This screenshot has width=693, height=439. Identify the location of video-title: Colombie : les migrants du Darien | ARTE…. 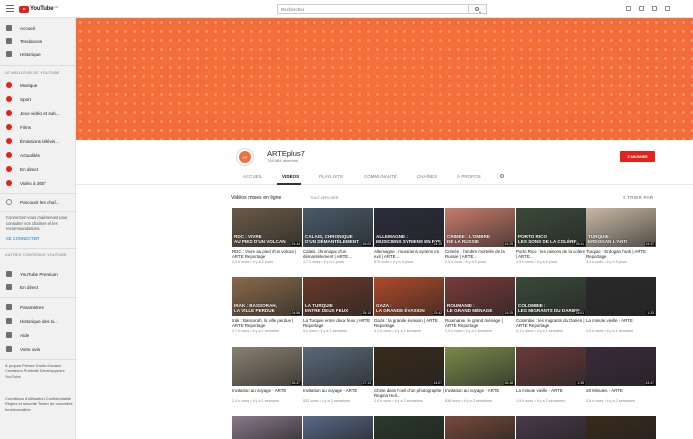
(551, 323).